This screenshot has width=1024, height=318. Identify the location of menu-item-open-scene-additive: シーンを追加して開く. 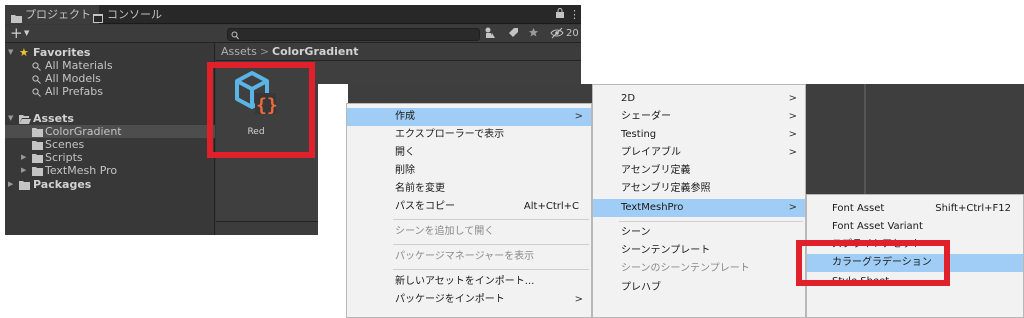
(469, 232).